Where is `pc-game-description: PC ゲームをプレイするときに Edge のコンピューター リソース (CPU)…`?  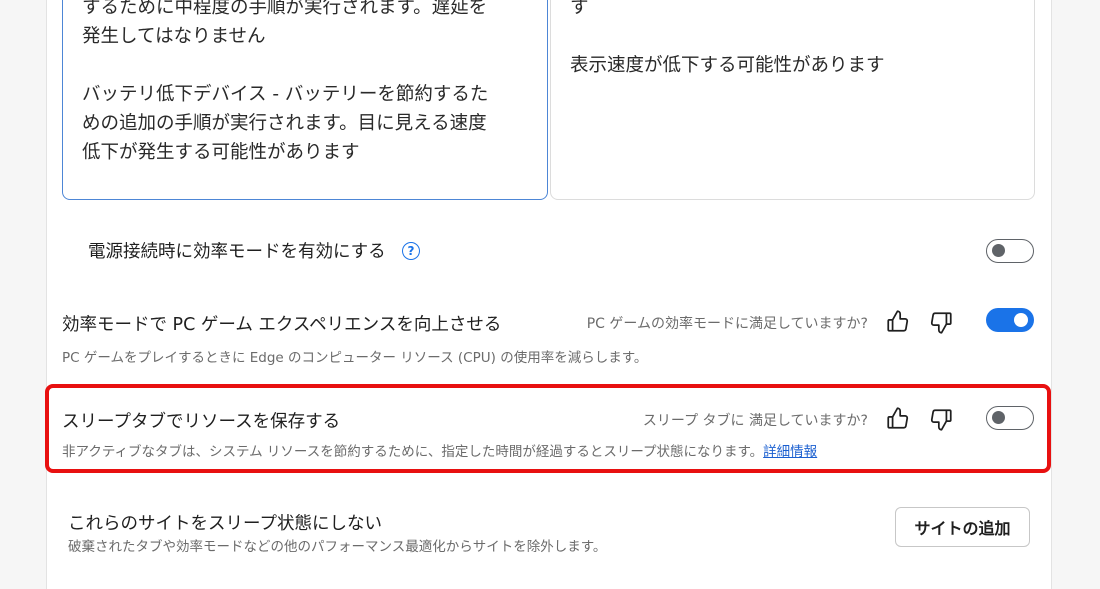
pc-game-description: PC ゲームをプレイするときに Edge のコンピューター リソース (CPU)… is located at coordinates (355, 358).